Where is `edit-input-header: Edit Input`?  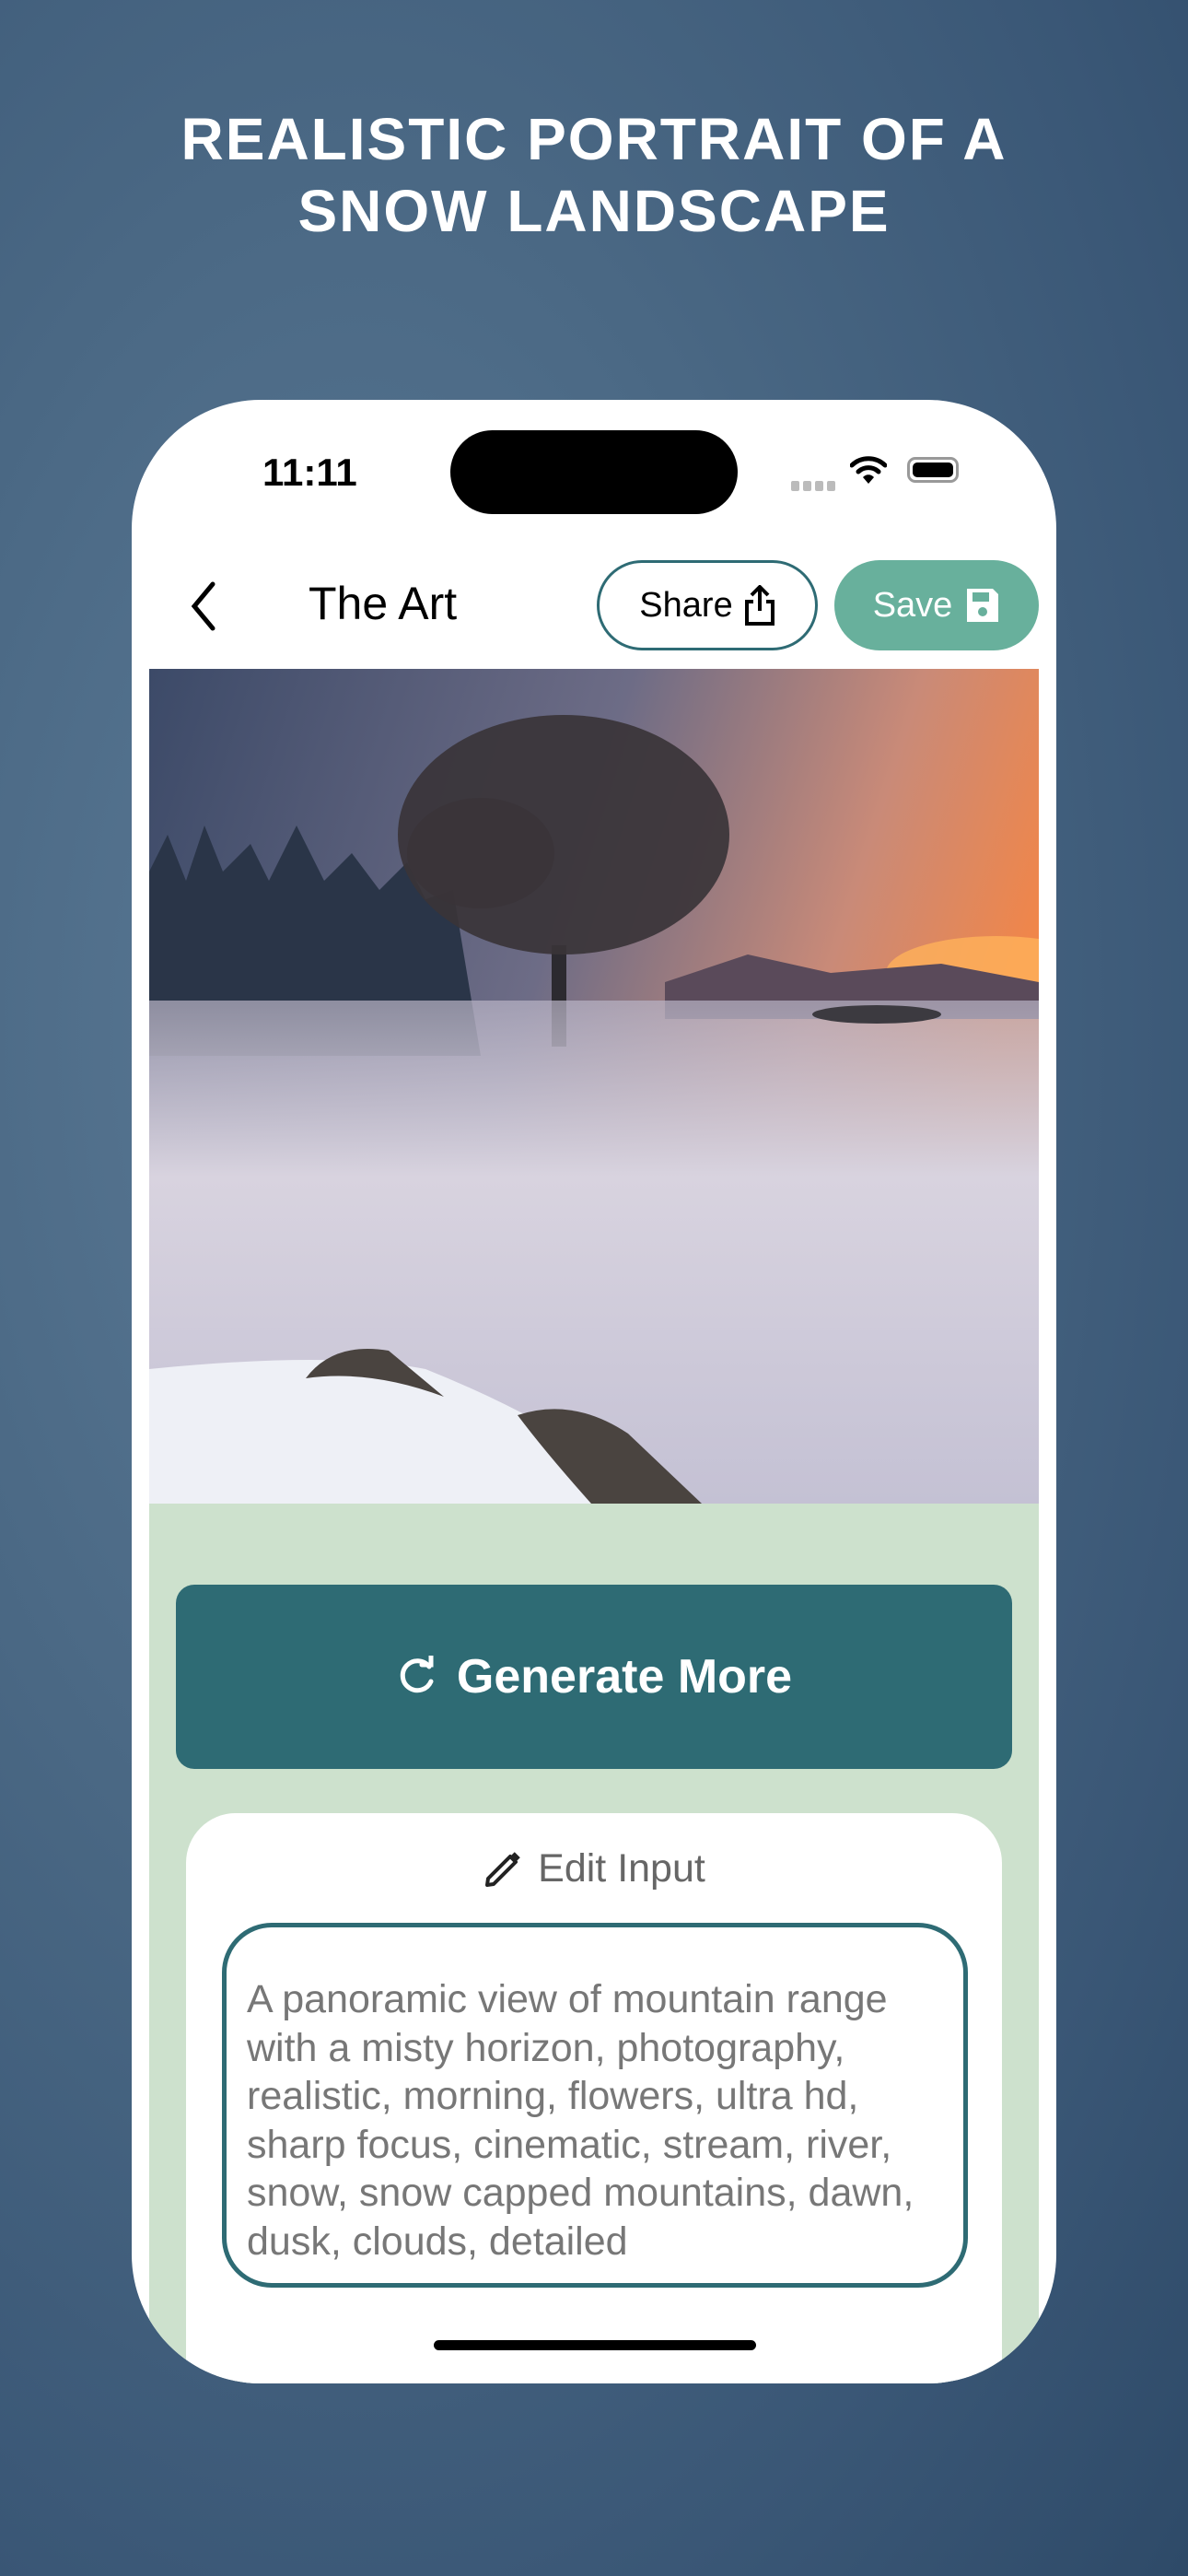
edit-input-header: Edit Input is located at coordinates (594, 1868).